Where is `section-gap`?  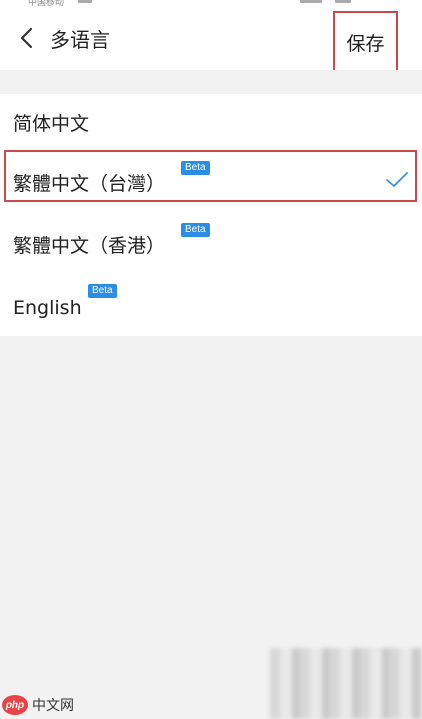
section-gap is located at coordinates (211, 82).